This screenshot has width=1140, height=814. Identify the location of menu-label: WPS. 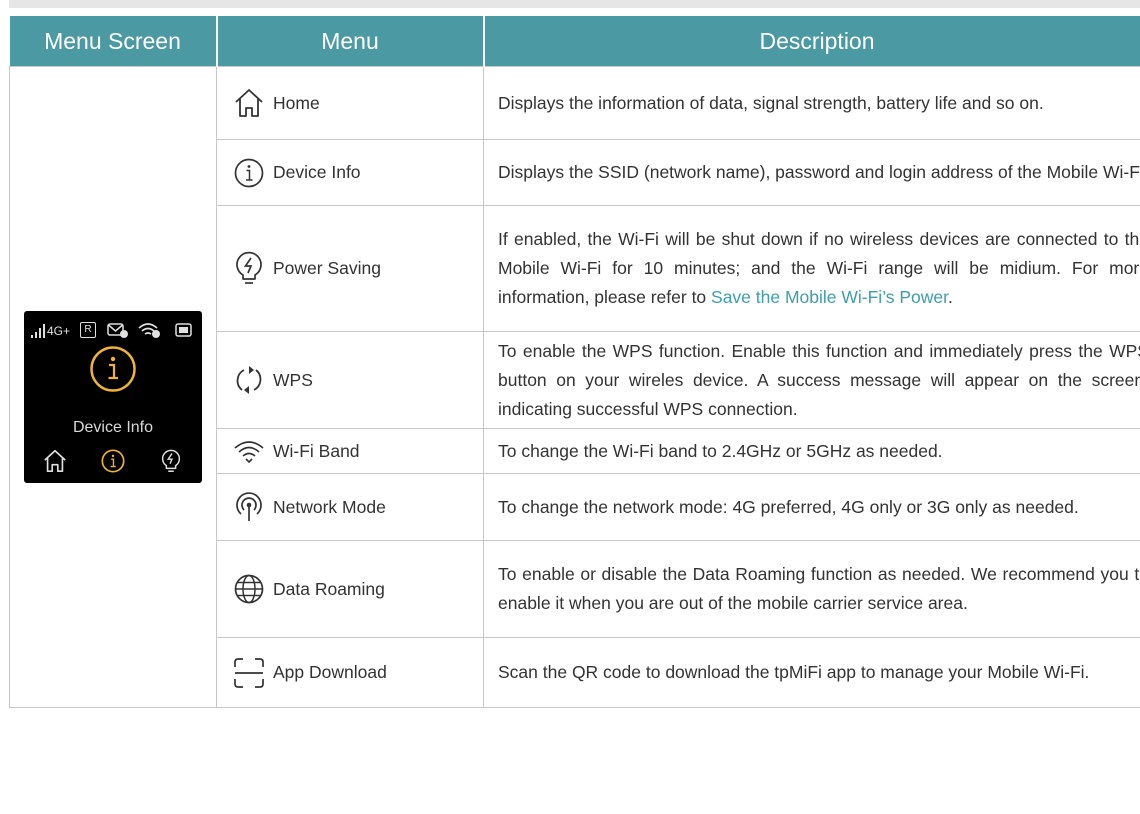
(293, 379).